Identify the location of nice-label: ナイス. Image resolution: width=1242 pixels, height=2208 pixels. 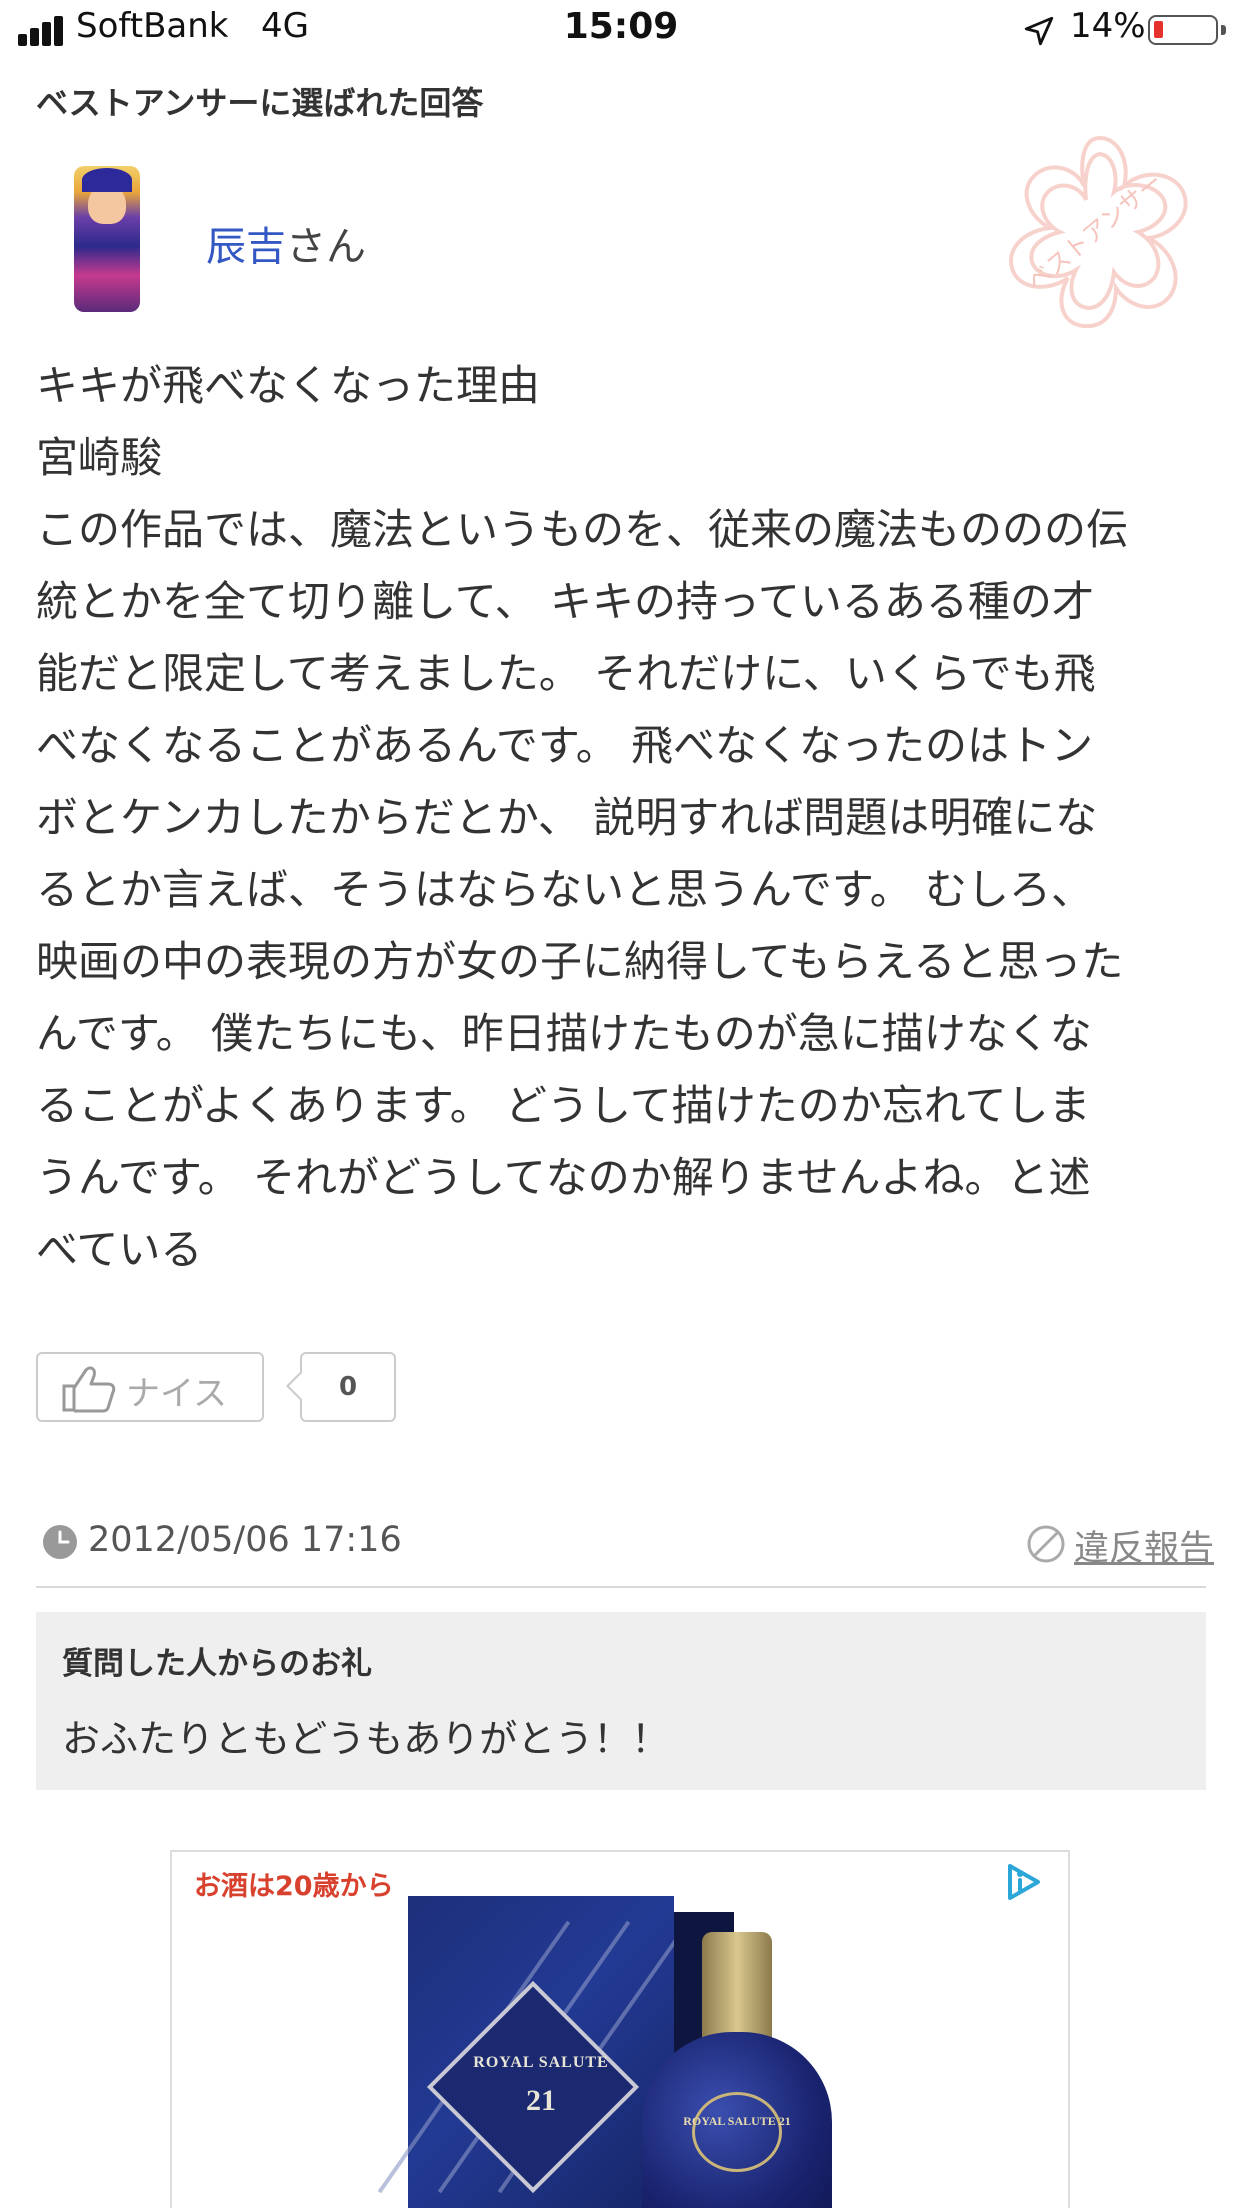
(176, 1394).